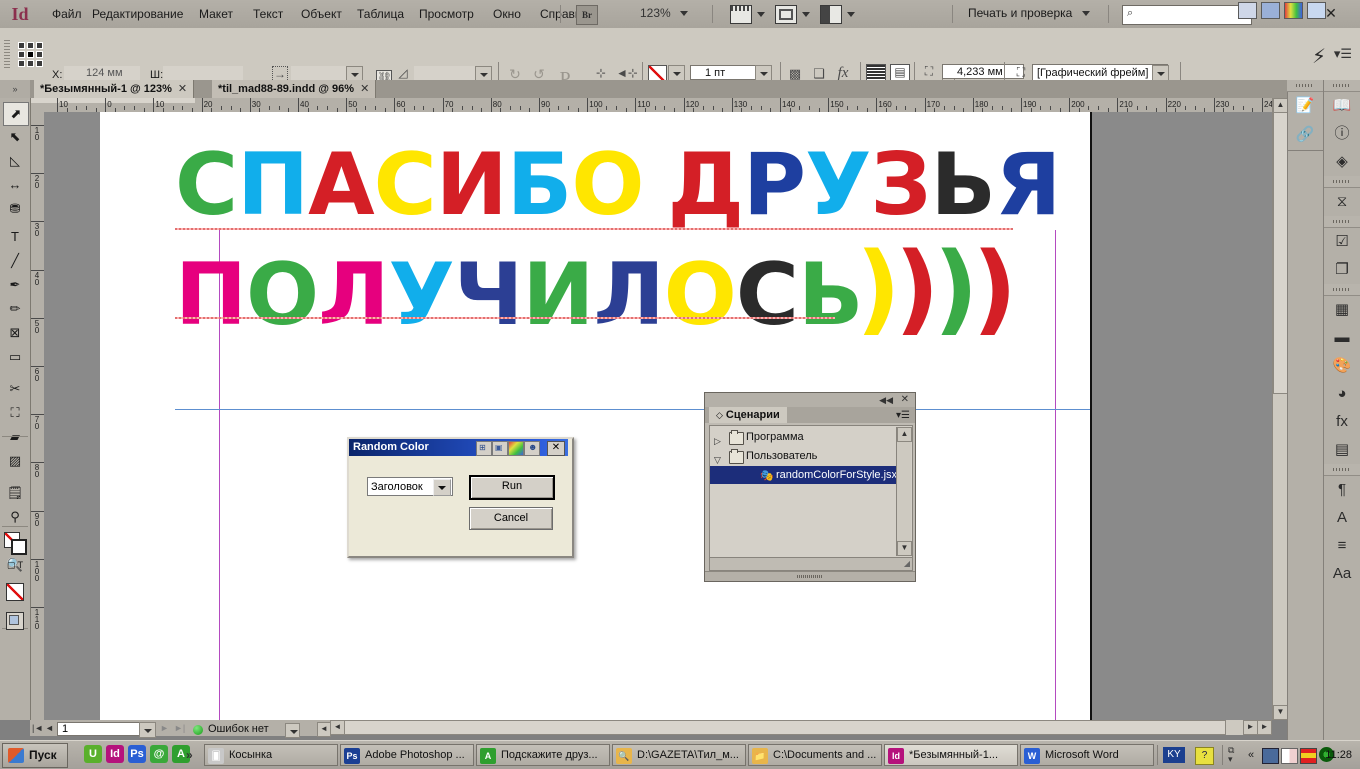 The height and width of the screenshot is (769, 1360). Describe the element at coordinates (810, 576) in the screenshot. I see `scripts-panel-resize-bar` at that location.